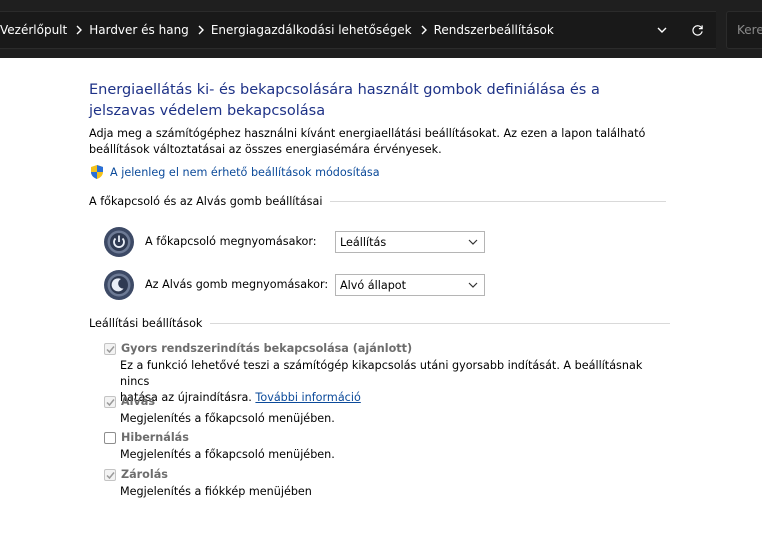 Image resolution: width=762 pixels, height=543 pixels. I want to click on sleep-button-icon, so click(119, 285).